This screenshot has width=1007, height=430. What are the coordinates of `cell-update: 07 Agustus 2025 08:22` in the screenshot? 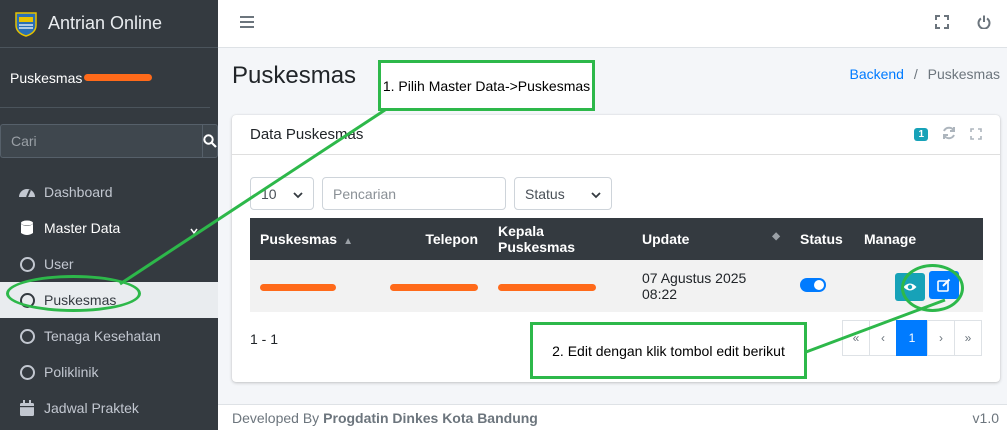 It's located at (711, 286).